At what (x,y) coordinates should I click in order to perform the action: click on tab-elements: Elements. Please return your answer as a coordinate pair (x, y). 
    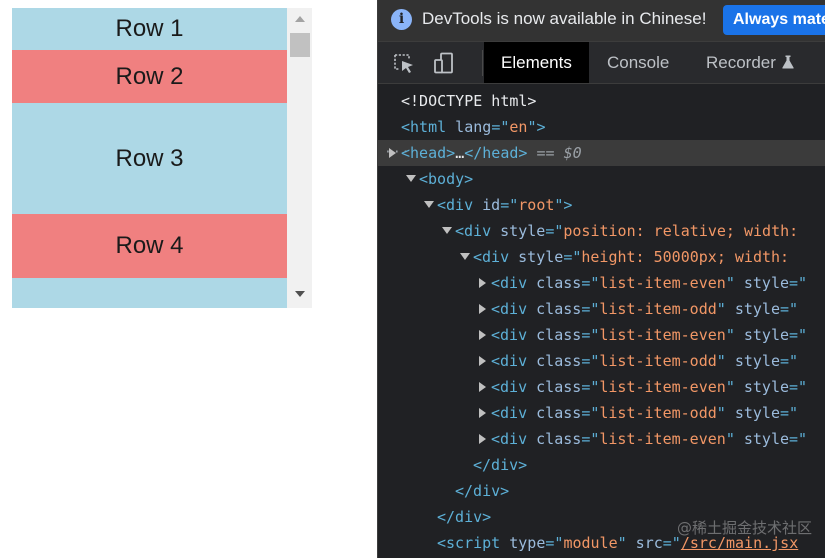
    Looking at the image, I should click on (536, 62).